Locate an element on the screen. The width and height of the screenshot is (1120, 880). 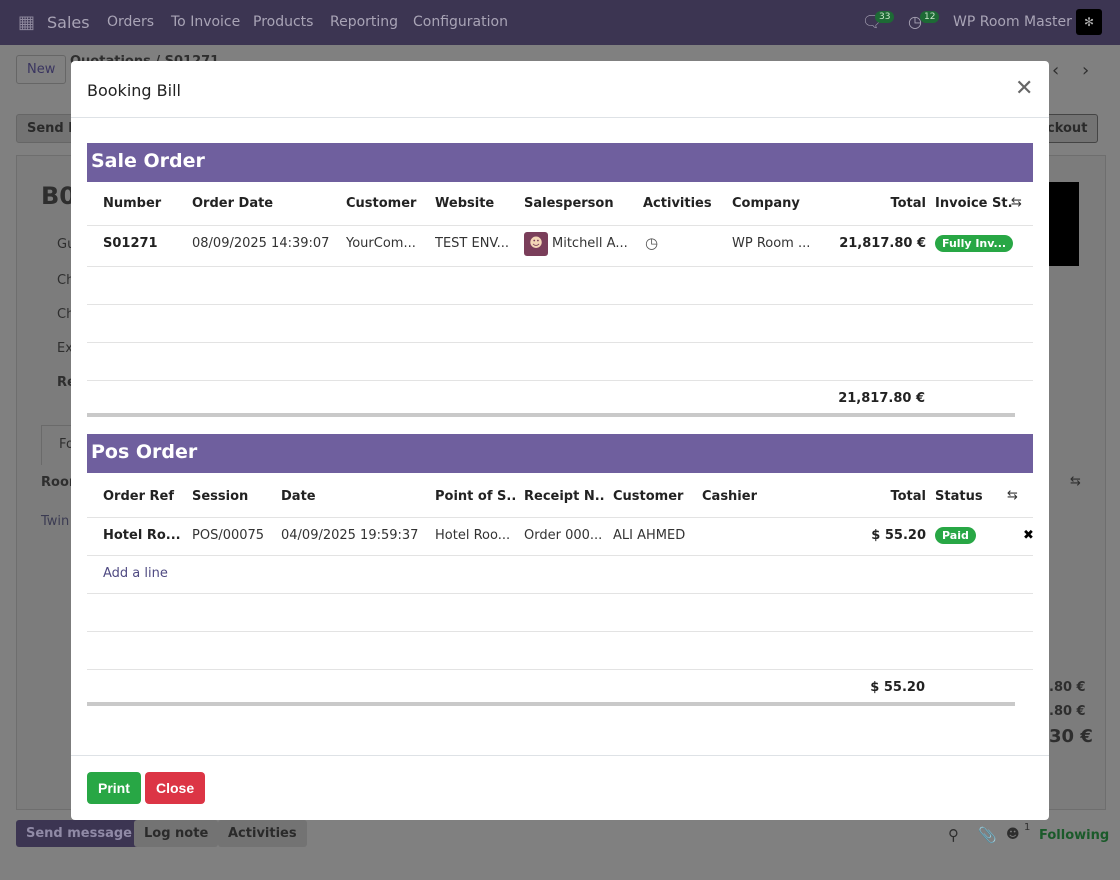
menu-products: Products is located at coordinates (283, 22).